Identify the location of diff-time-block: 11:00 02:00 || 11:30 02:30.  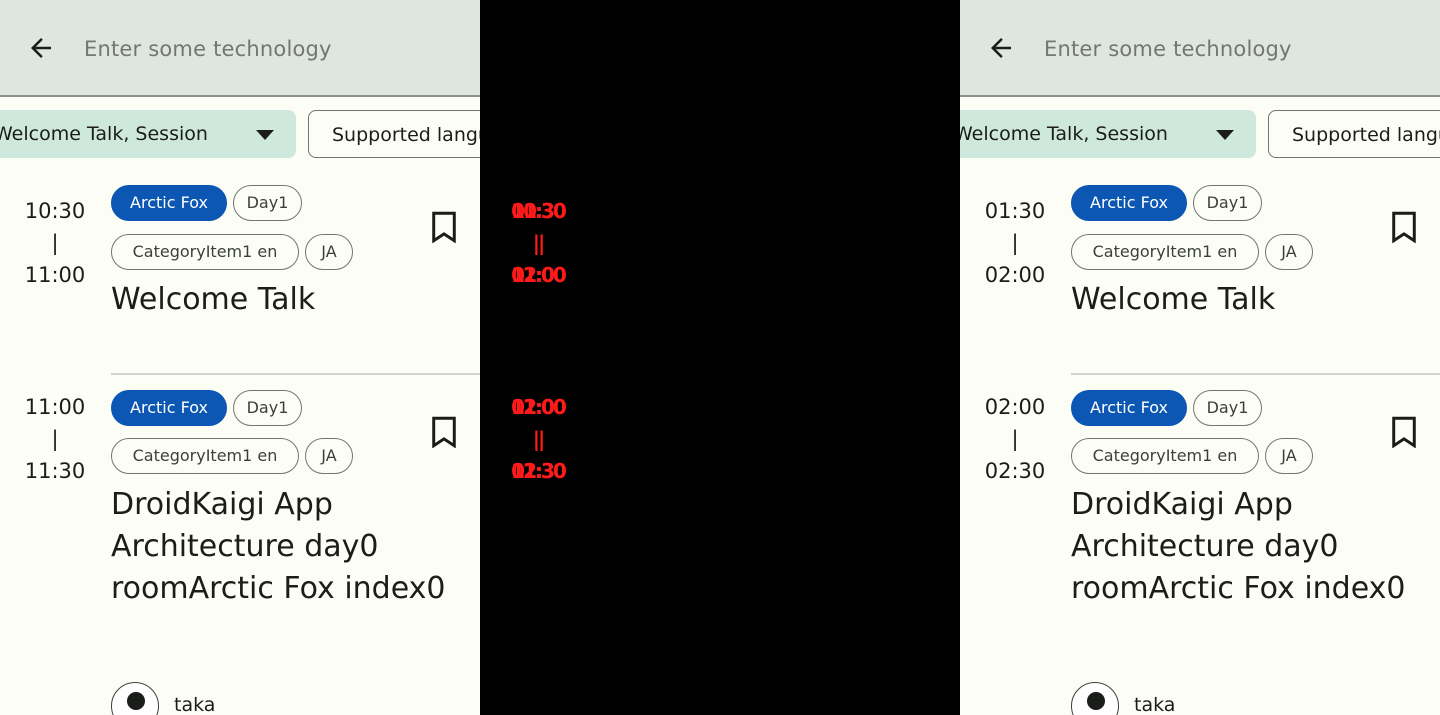
(538, 439).